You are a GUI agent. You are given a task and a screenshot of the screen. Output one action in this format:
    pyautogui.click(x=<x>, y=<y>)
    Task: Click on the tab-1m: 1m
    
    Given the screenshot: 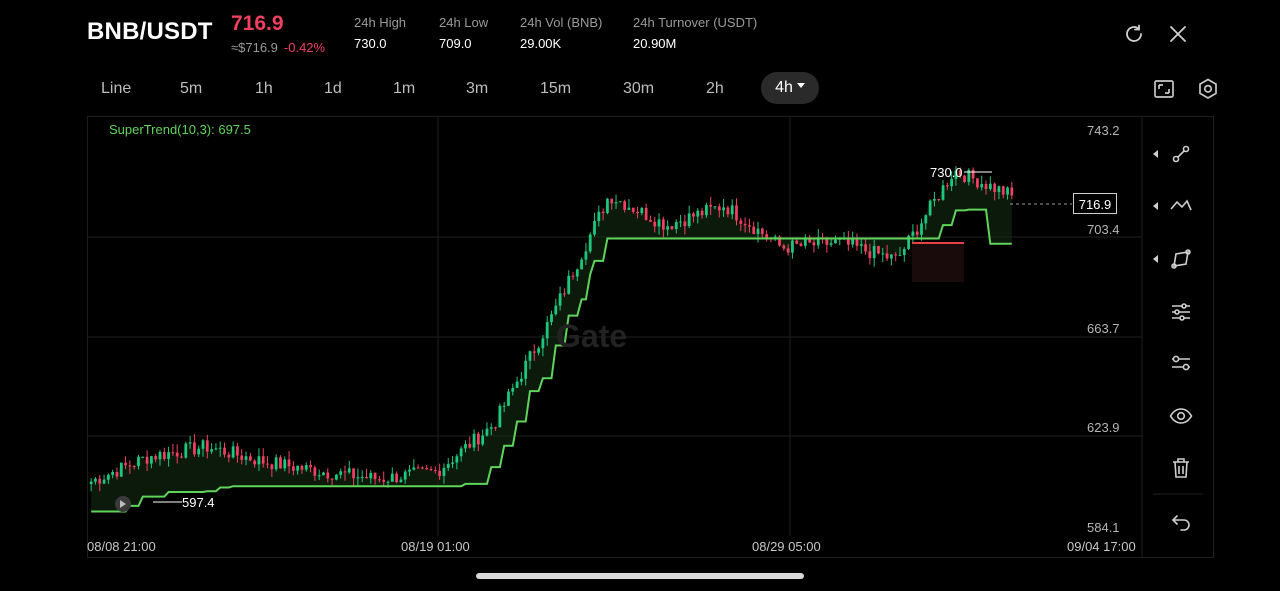 What is the action you would take?
    pyautogui.click(x=404, y=89)
    